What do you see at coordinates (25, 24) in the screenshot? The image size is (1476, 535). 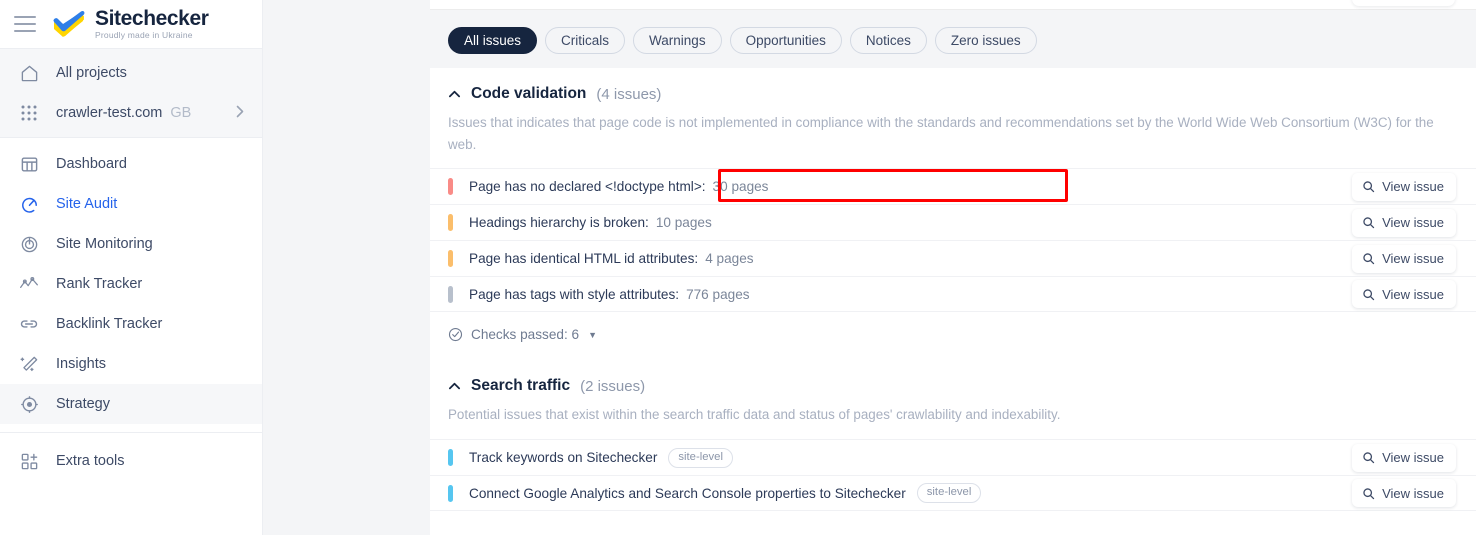 I see `hamburger-menu-icon` at bounding box center [25, 24].